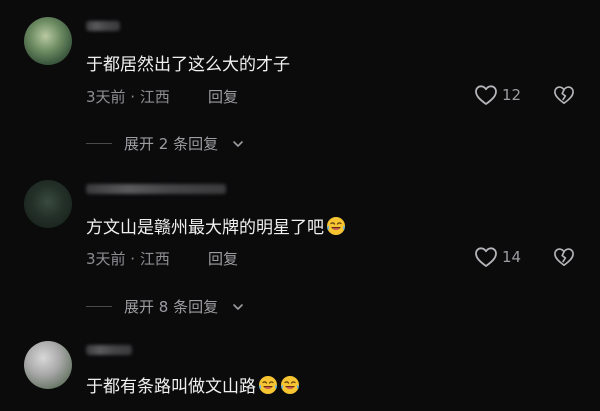  I want to click on like-button: 14, so click(497, 257).